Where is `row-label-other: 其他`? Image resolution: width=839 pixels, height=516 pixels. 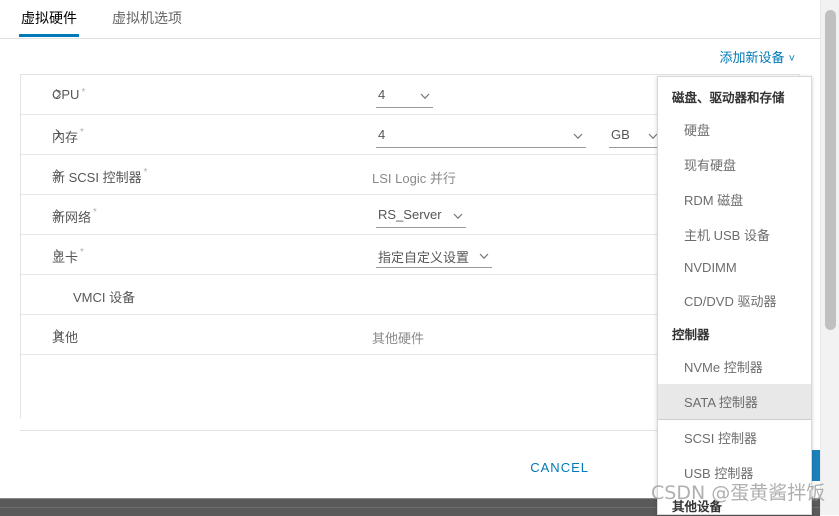 row-label-other: 其他 is located at coordinates (65, 337).